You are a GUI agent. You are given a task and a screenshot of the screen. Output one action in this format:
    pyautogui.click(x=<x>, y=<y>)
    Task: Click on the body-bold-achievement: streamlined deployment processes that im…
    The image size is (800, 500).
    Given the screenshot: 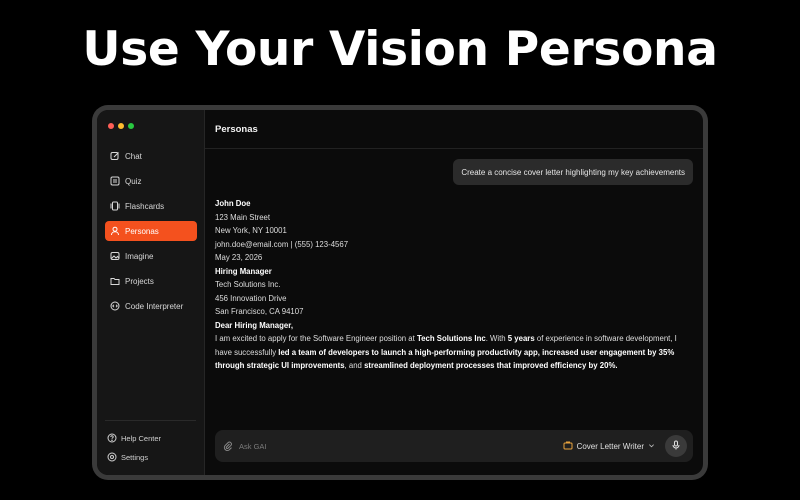 What is the action you would take?
    pyautogui.click(x=491, y=365)
    